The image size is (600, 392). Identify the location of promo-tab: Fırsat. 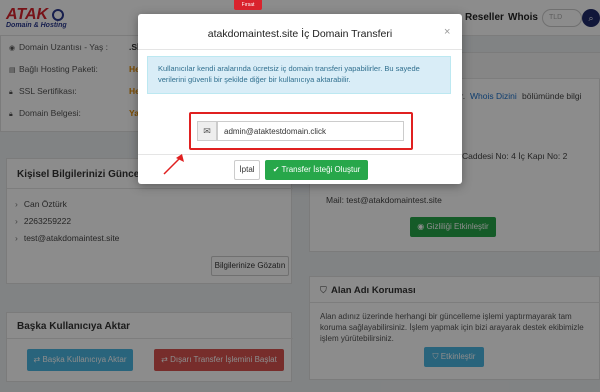
(248, 5).